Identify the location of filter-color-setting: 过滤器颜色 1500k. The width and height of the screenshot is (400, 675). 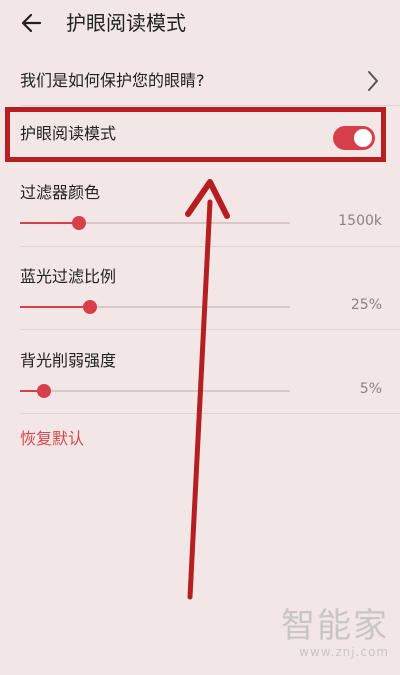
(200, 224).